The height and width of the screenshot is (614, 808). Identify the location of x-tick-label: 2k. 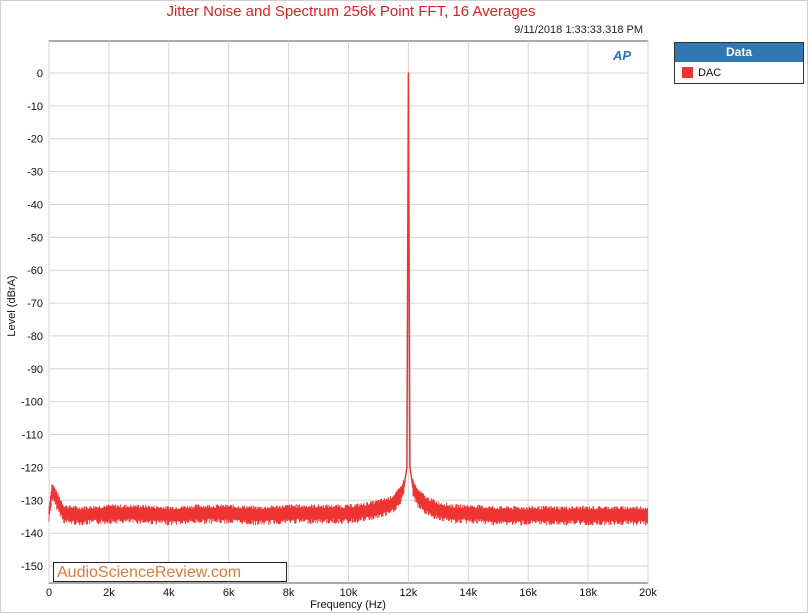
(109, 593).